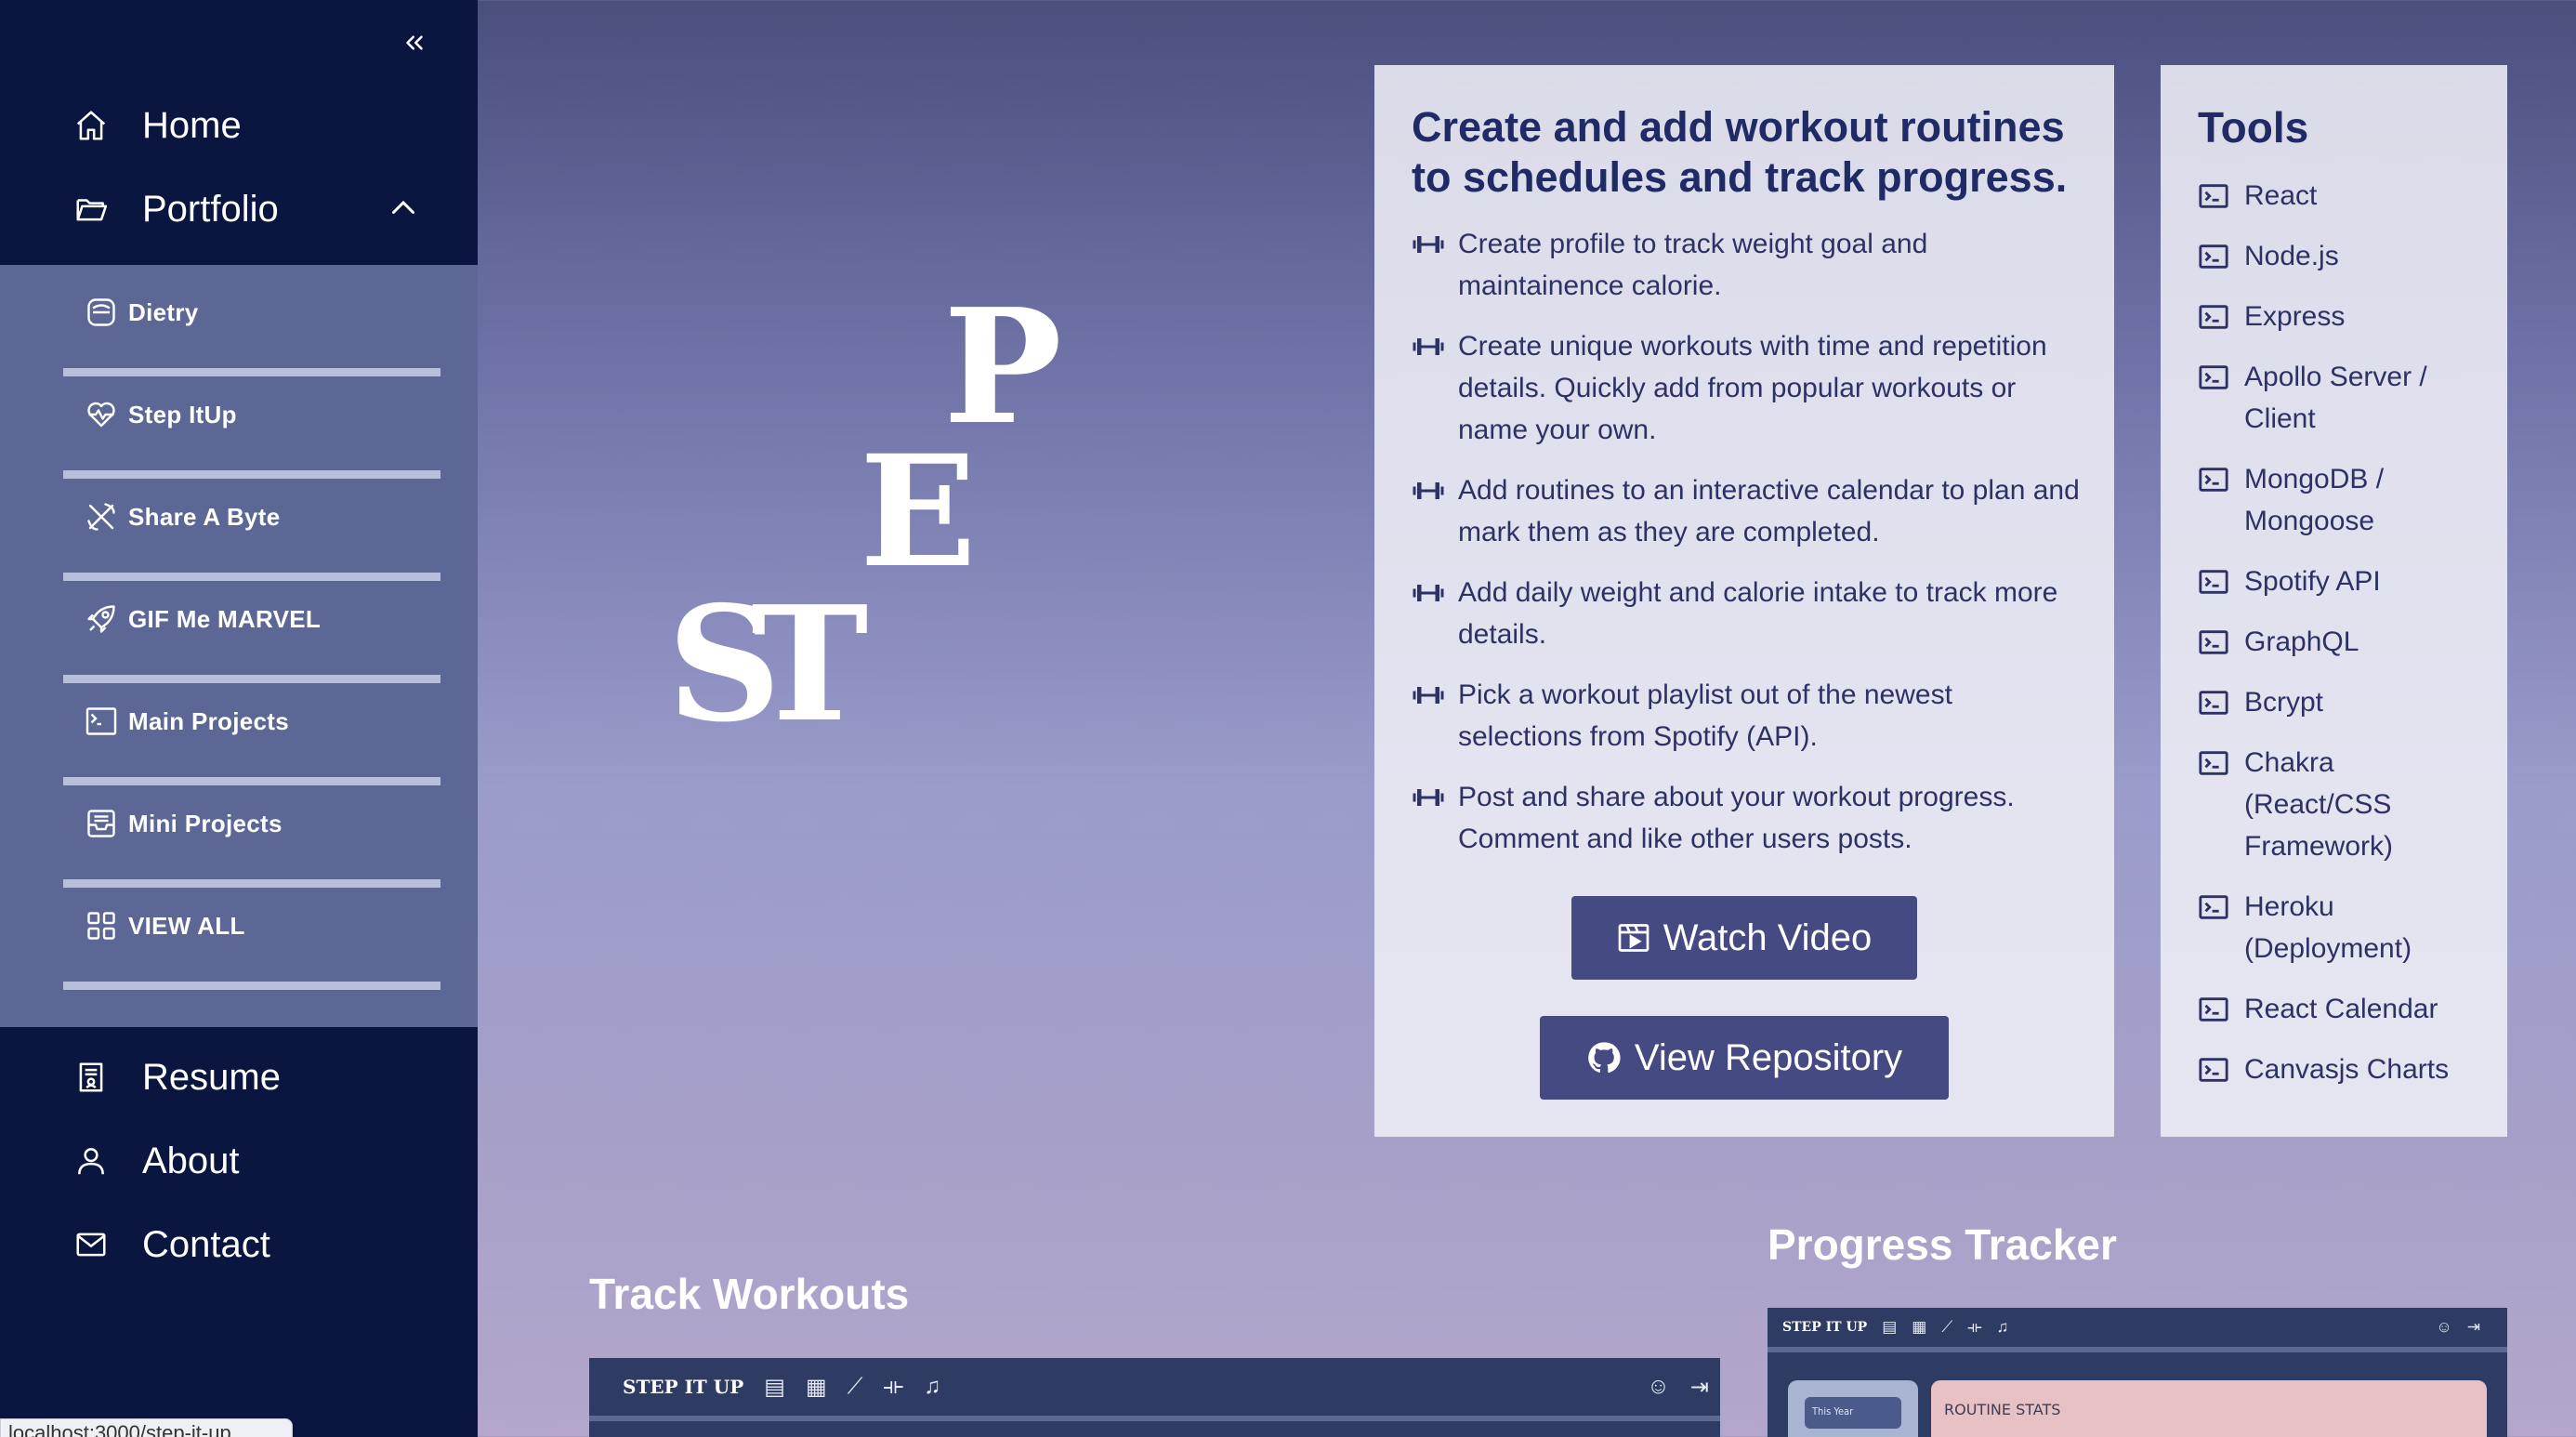 The width and height of the screenshot is (2576, 1437). What do you see at coordinates (2342, 256) in the screenshot?
I see `tool-item: Node.js` at bounding box center [2342, 256].